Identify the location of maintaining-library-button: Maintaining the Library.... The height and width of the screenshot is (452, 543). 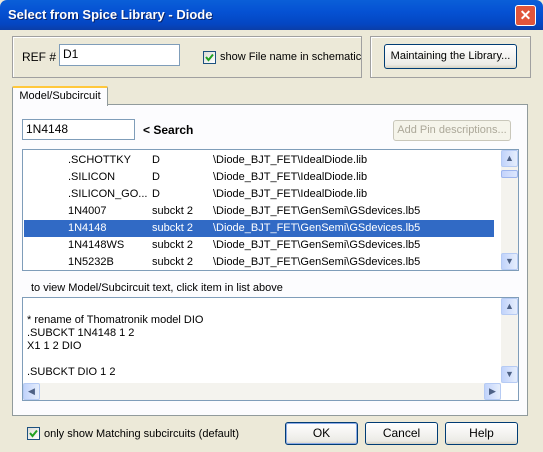
(450, 56).